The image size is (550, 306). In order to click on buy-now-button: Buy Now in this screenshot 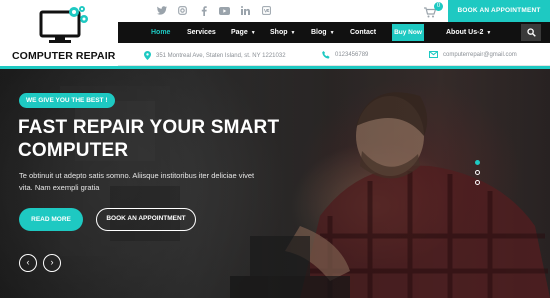, I will do `click(408, 32)`.